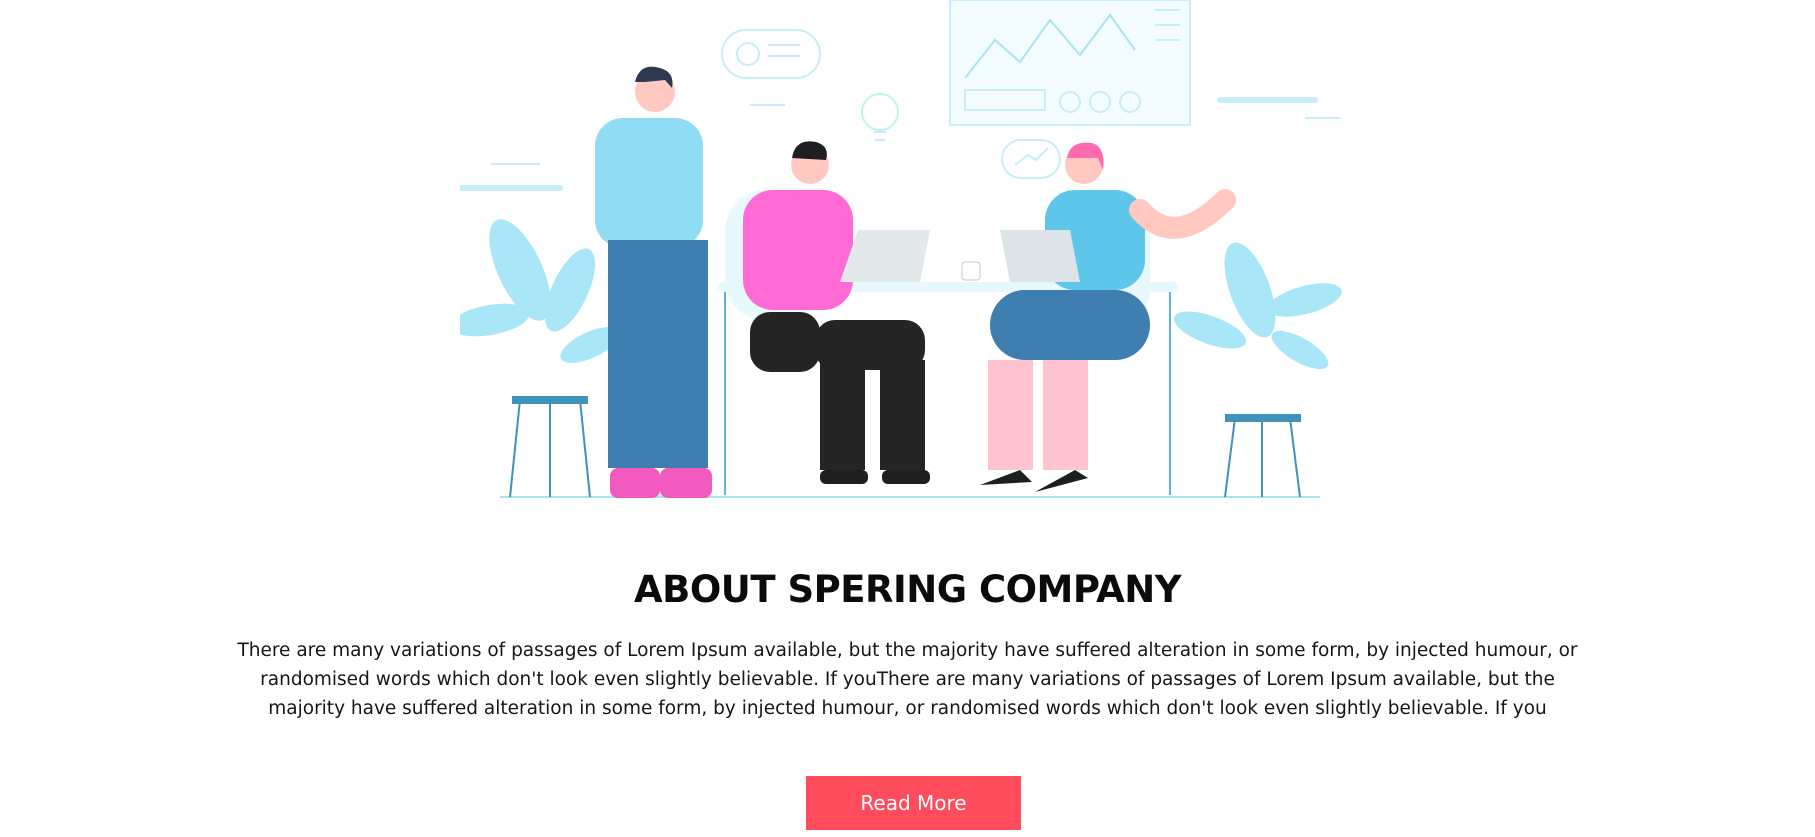  Describe the element at coordinates (907, 589) in the screenshot. I see `section-title: ABOUT SPERING COMPANY` at that location.